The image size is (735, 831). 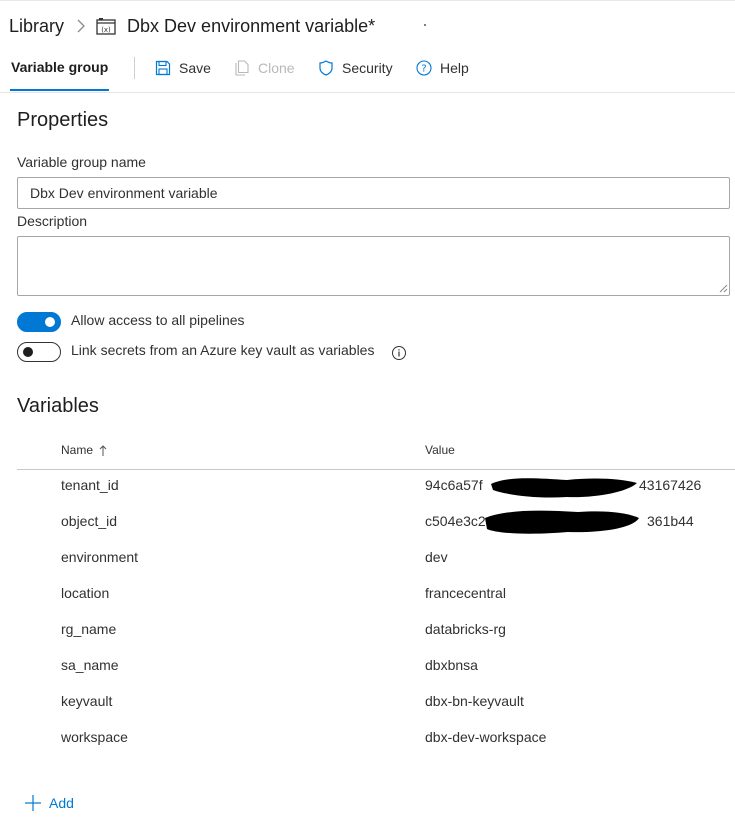 What do you see at coordinates (376, 558) in the screenshot?
I see `table-row: environment dev` at bounding box center [376, 558].